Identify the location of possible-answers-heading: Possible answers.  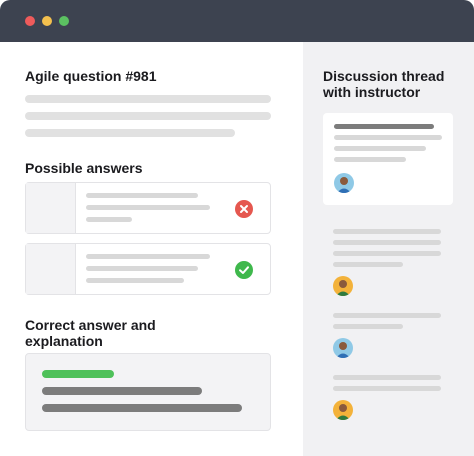
(84, 168).